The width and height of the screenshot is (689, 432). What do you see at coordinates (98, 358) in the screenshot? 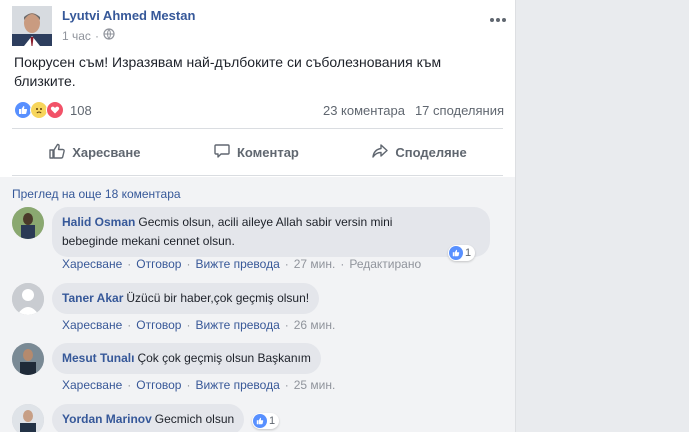
I see `commenter-name: Mesut Tunalı` at bounding box center [98, 358].